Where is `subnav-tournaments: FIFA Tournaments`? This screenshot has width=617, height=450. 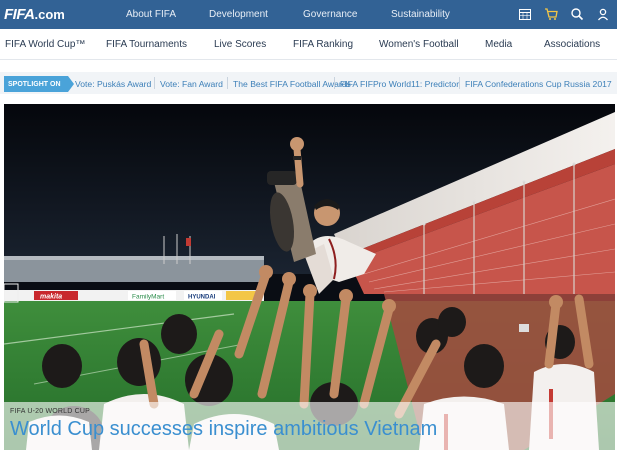 subnav-tournaments: FIFA Tournaments is located at coordinates (146, 44).